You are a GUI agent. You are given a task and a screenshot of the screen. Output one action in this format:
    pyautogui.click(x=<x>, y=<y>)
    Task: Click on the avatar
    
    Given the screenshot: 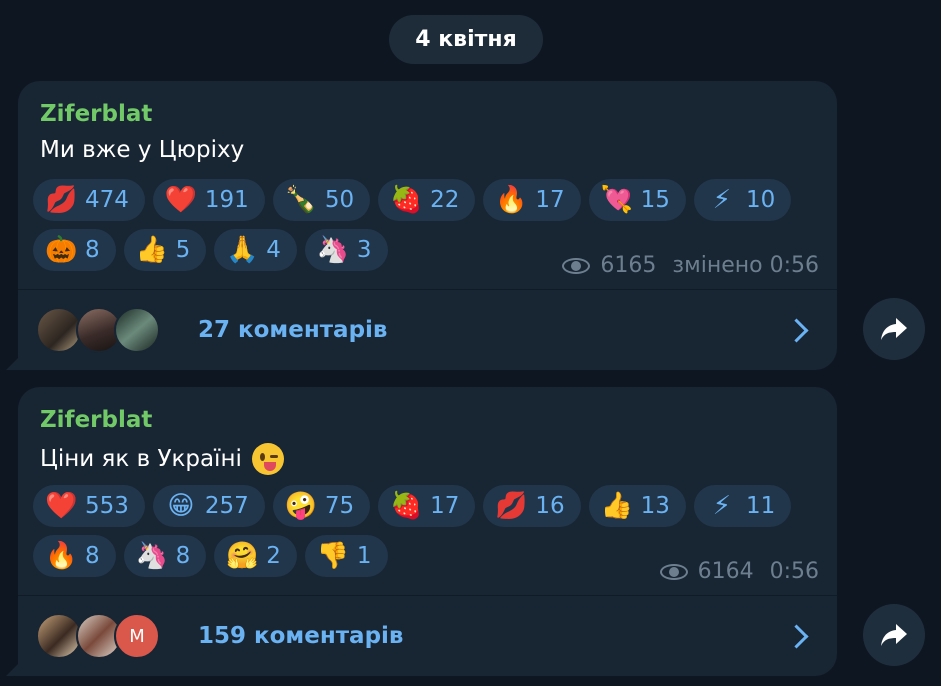 What is the action you would take?
    pyautogui.click(x=137, y=330)
    